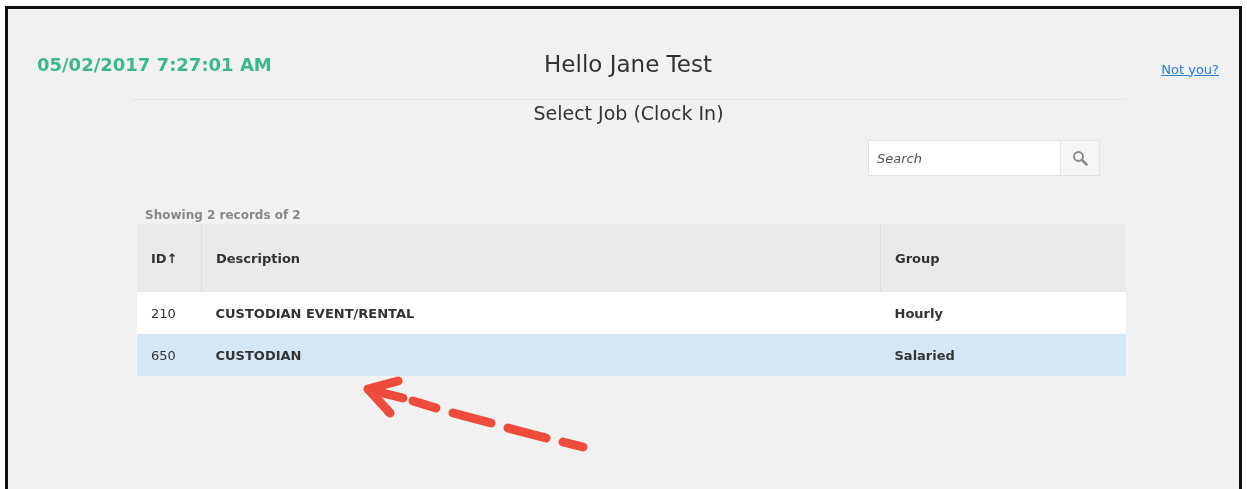 The width and height of the screenshot is (1247, 489). I want to click on column-header: ID↑, so click(169, 258).